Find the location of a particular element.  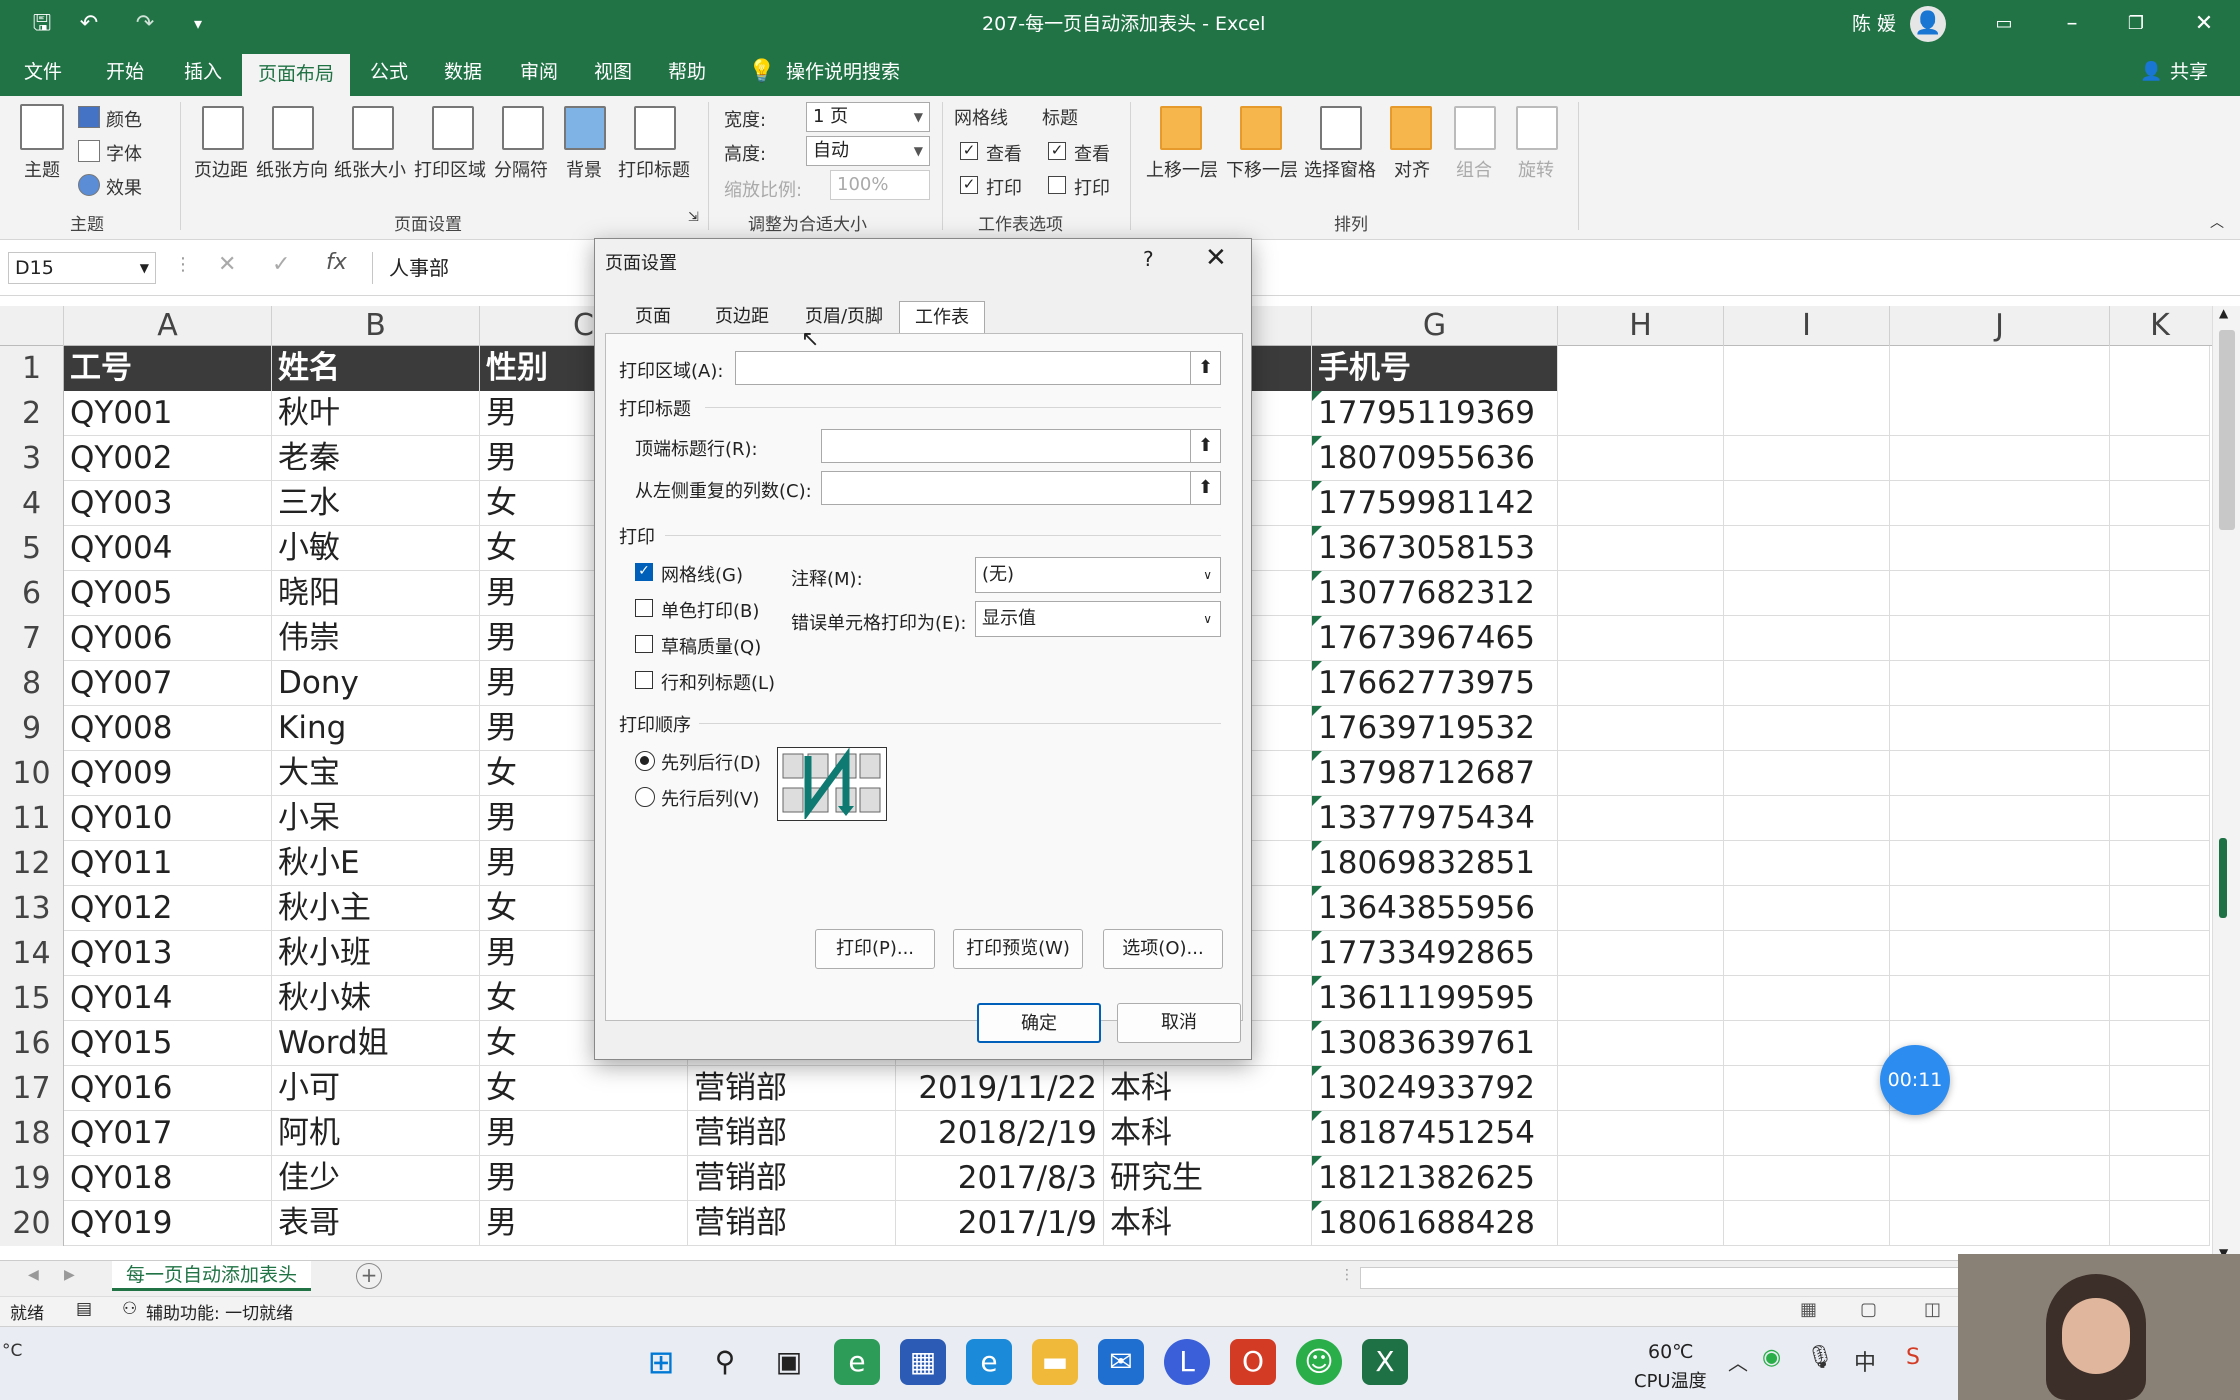

avatar: 👤 is located at coordinates (1928, 24).